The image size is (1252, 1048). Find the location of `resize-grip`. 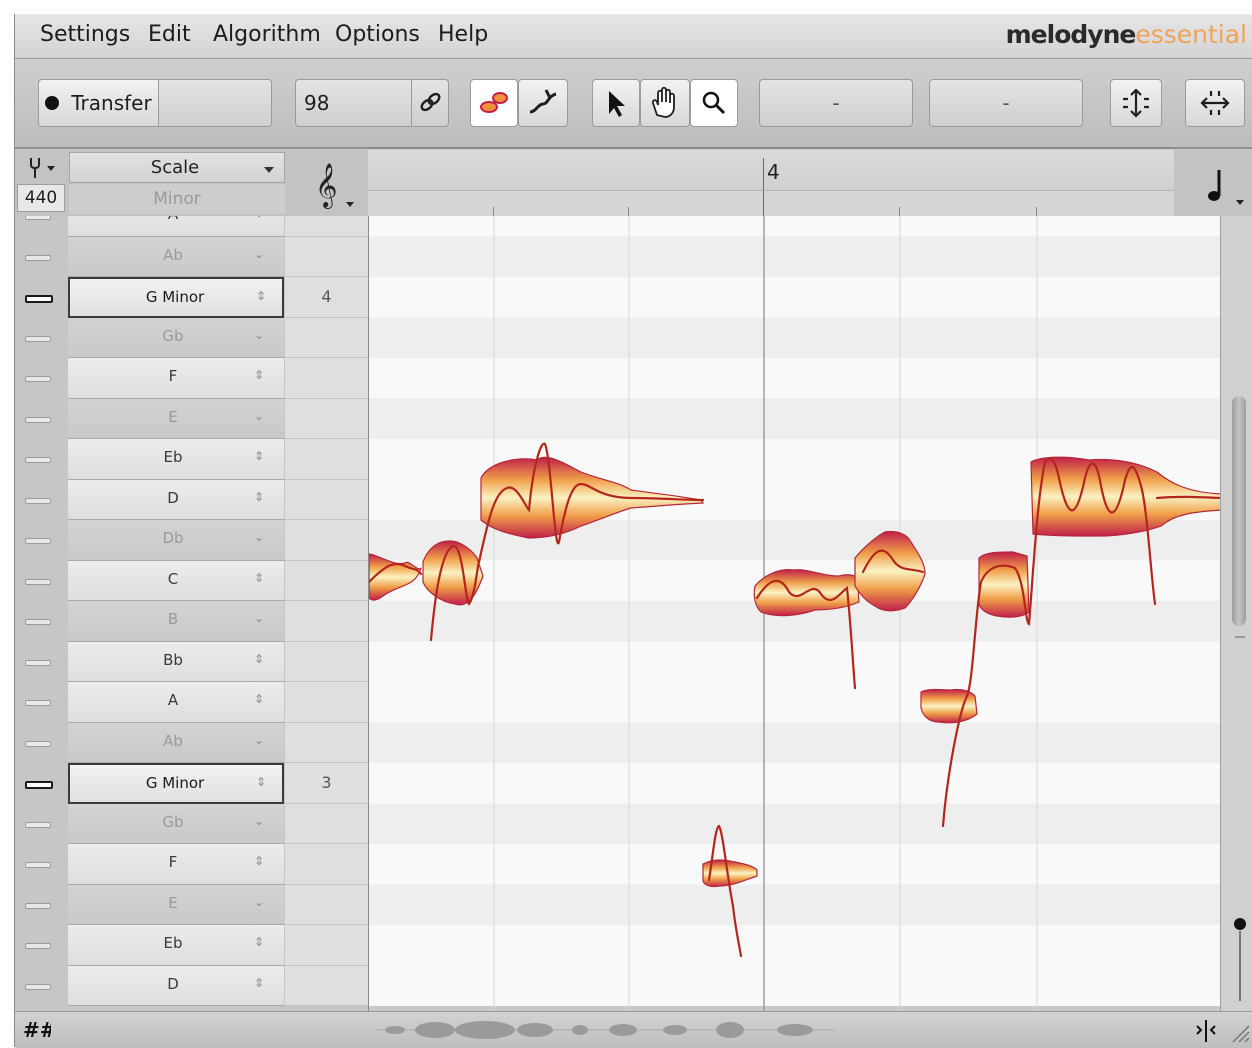

resize-grip is located at coordinates (1238, 1031).